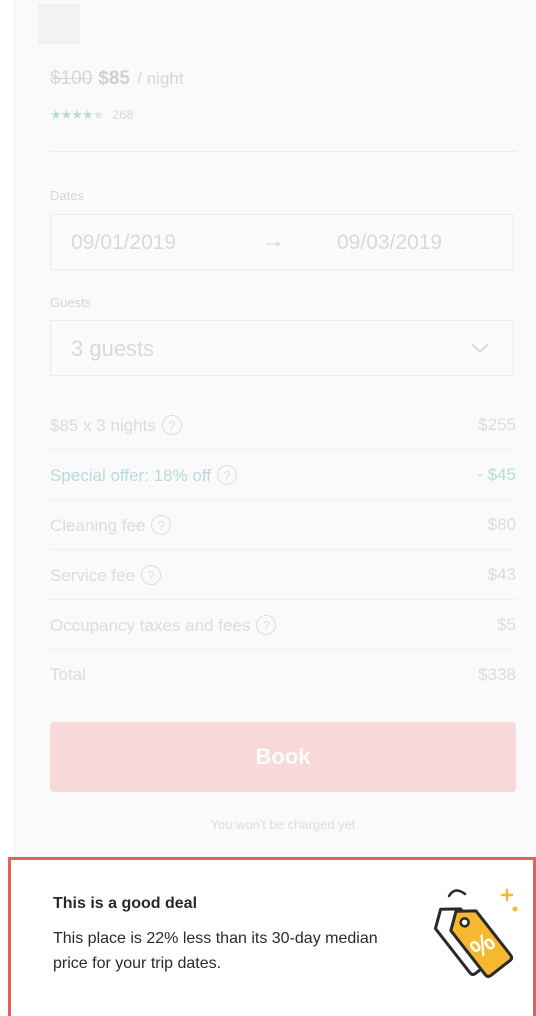 This screenshot has height=1016, width=536. I want to click on star-rating-icon: ★★★★, so click(72, 114).